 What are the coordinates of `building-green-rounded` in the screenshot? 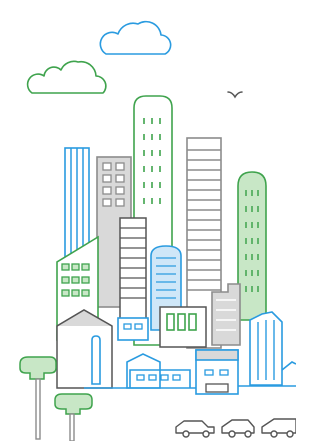 It's located at (252, 246).